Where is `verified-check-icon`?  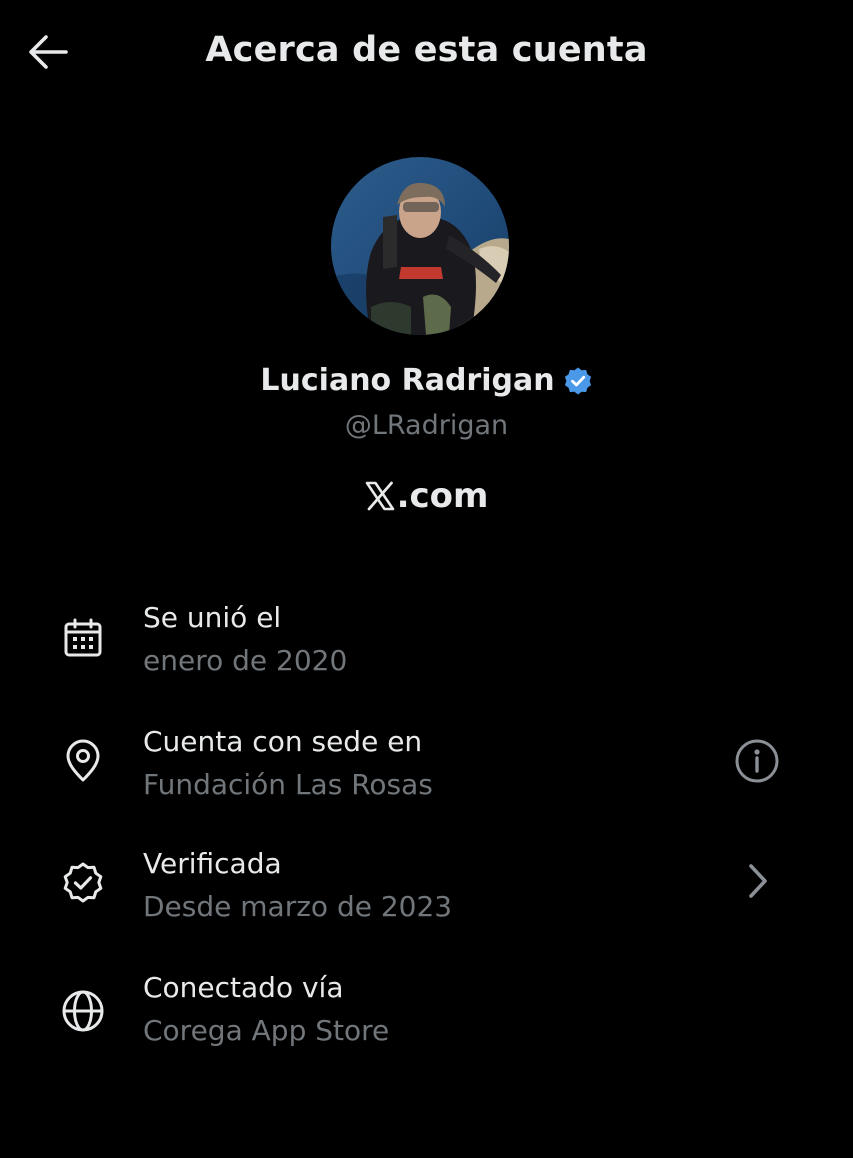 verified-check-icon is located at coordinates (83, 883).